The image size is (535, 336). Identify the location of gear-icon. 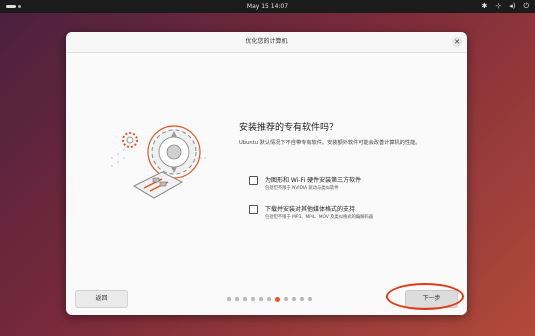
(174, 152).